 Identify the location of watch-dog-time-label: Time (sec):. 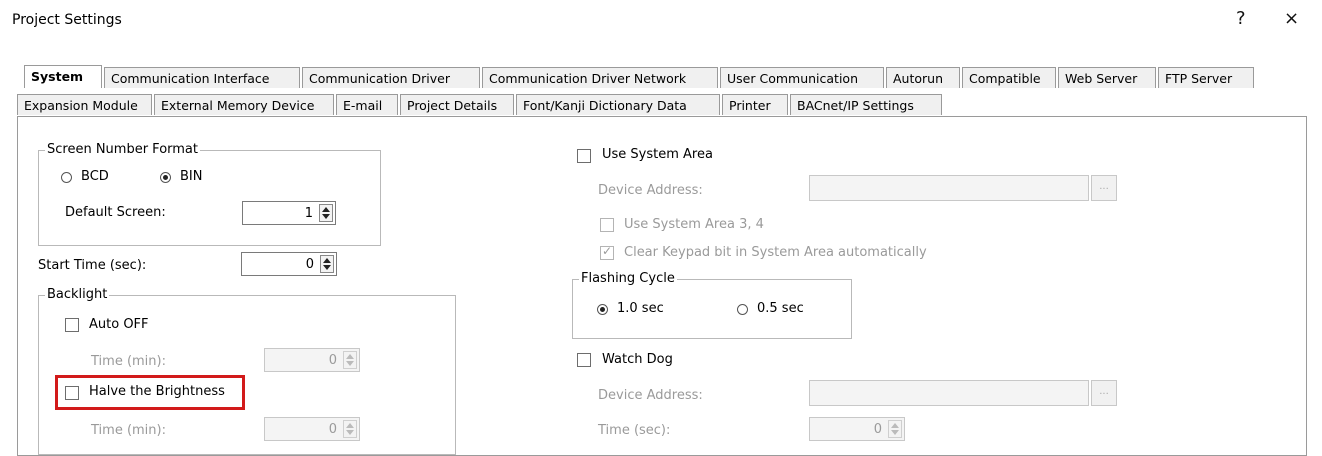
(634, 430).